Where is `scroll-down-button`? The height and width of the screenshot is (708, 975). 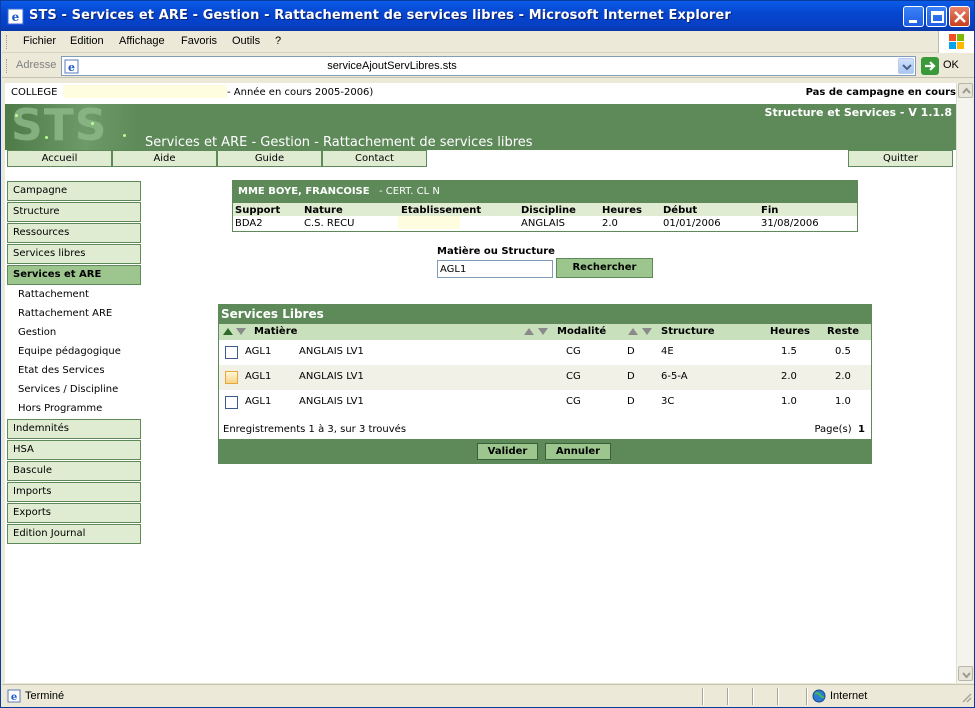
scroll-down-button is located at coordinates (965, 673).